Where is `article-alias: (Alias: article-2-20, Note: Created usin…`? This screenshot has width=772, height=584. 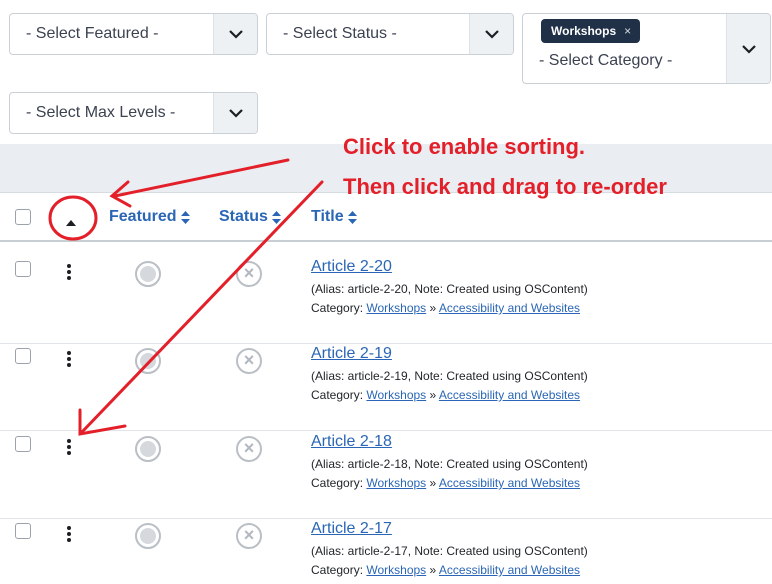 article-alias: (Alias: article-2-20, Note: Created usin… is located at coordinates (449, 289).